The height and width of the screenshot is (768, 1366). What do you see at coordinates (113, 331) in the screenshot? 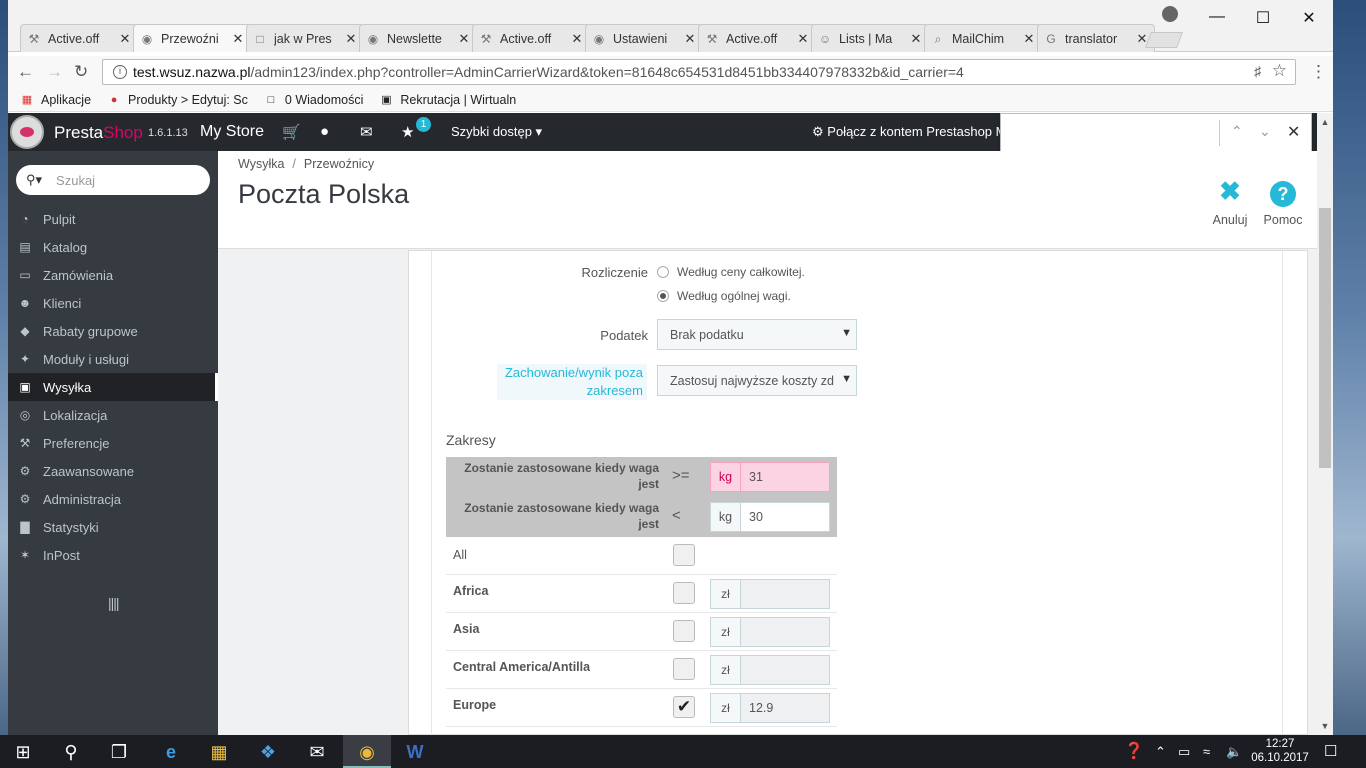
I see `sidebar-item: ◆ Rabaty grupowe` at bounding box center [113, 331].